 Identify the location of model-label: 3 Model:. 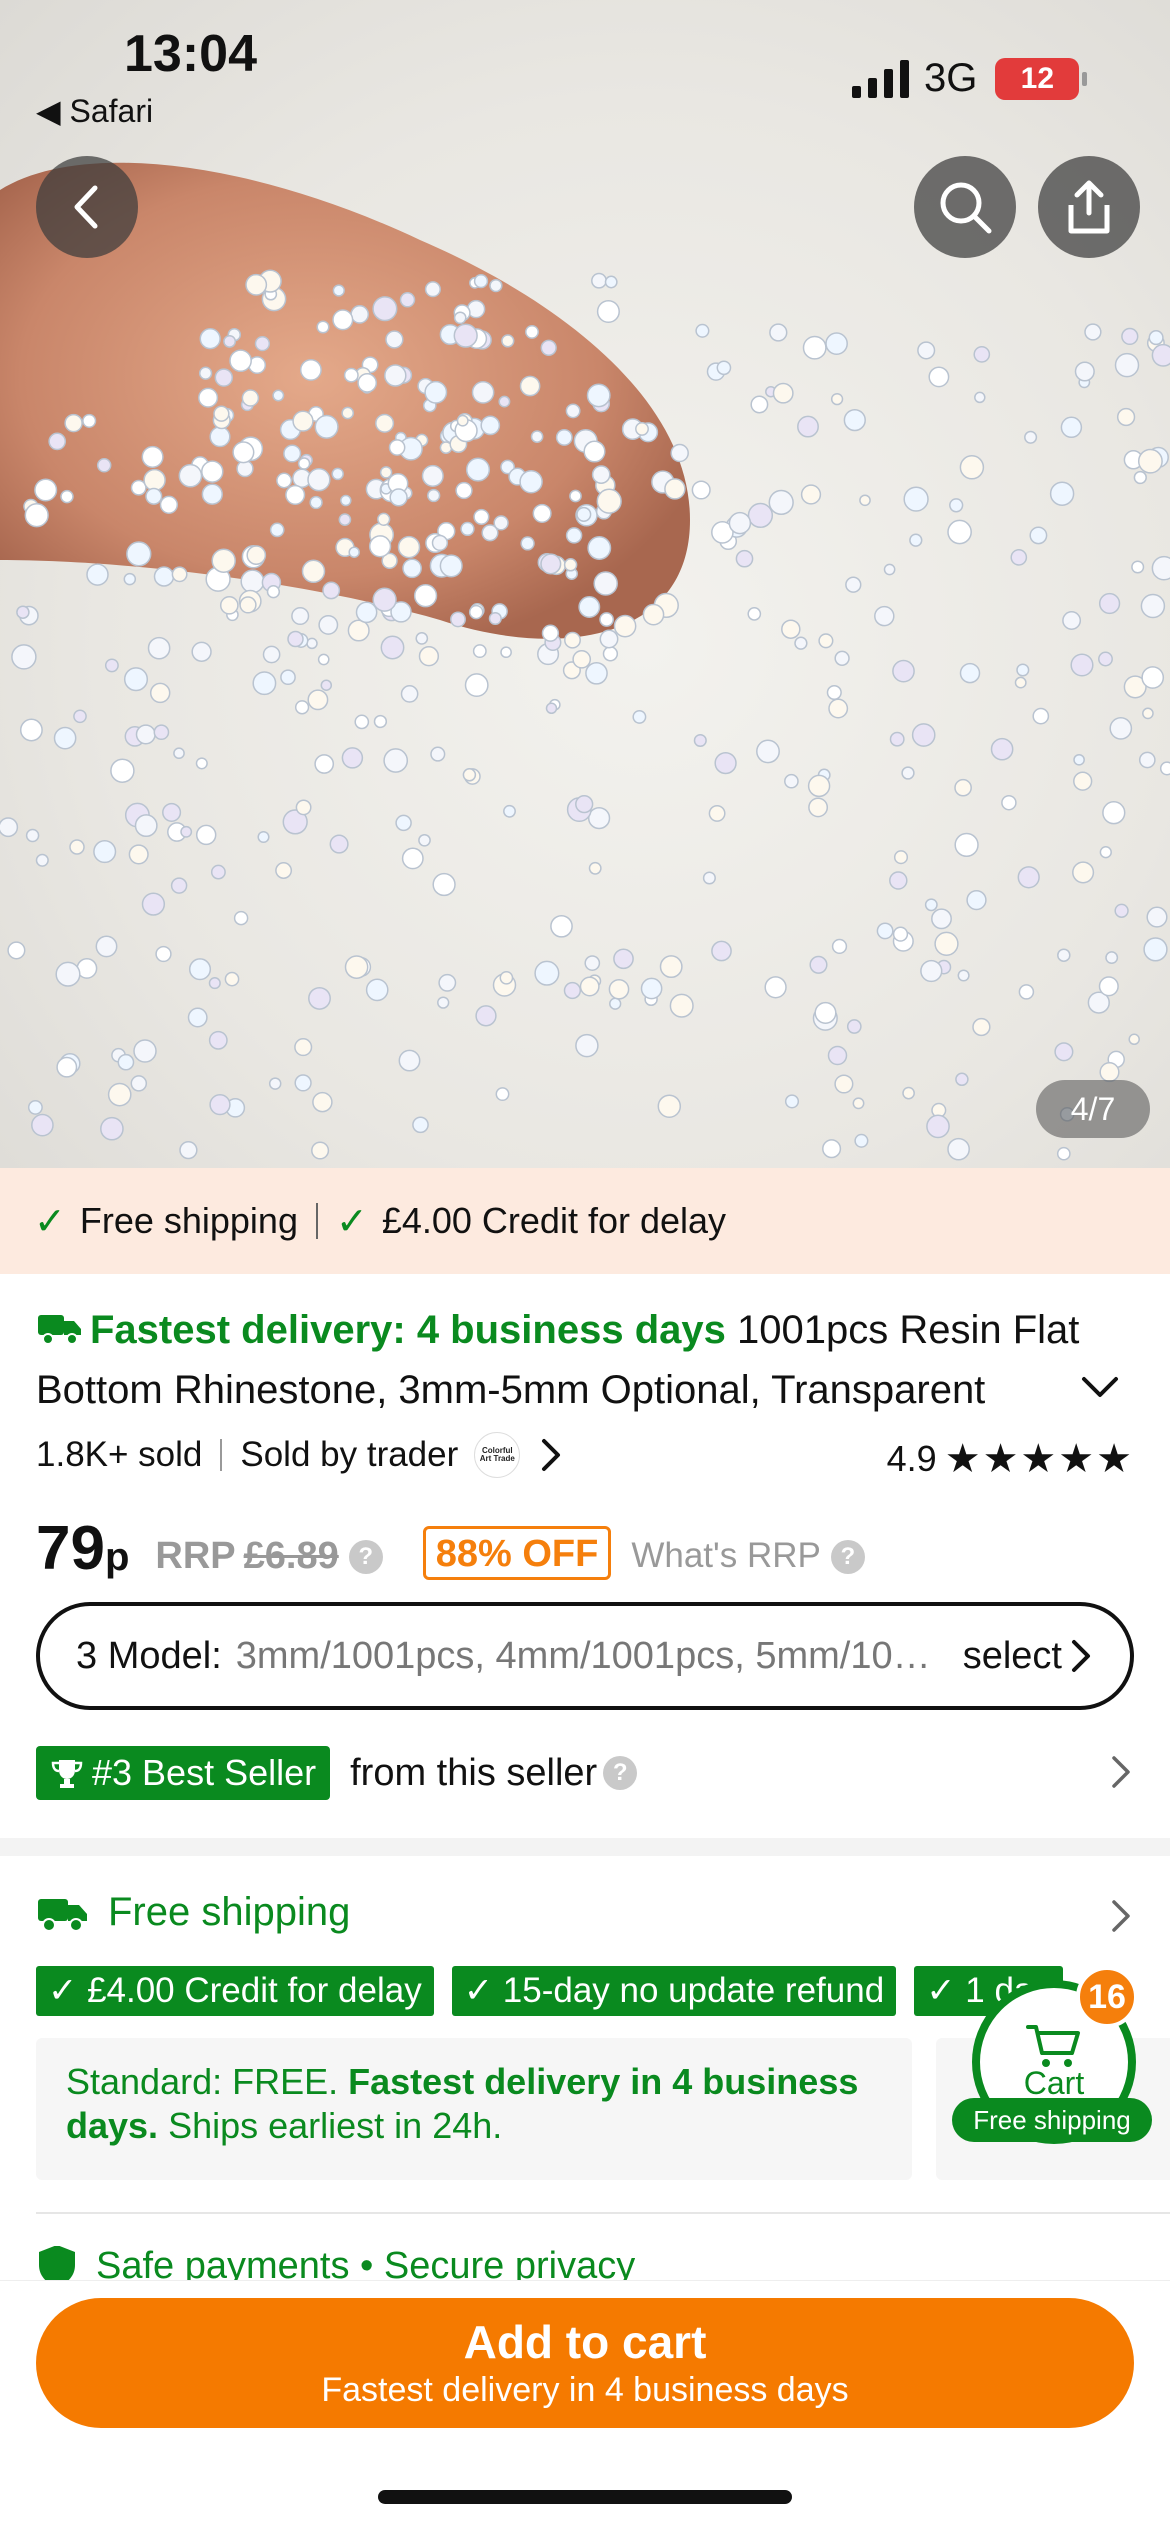
(149, 1655).